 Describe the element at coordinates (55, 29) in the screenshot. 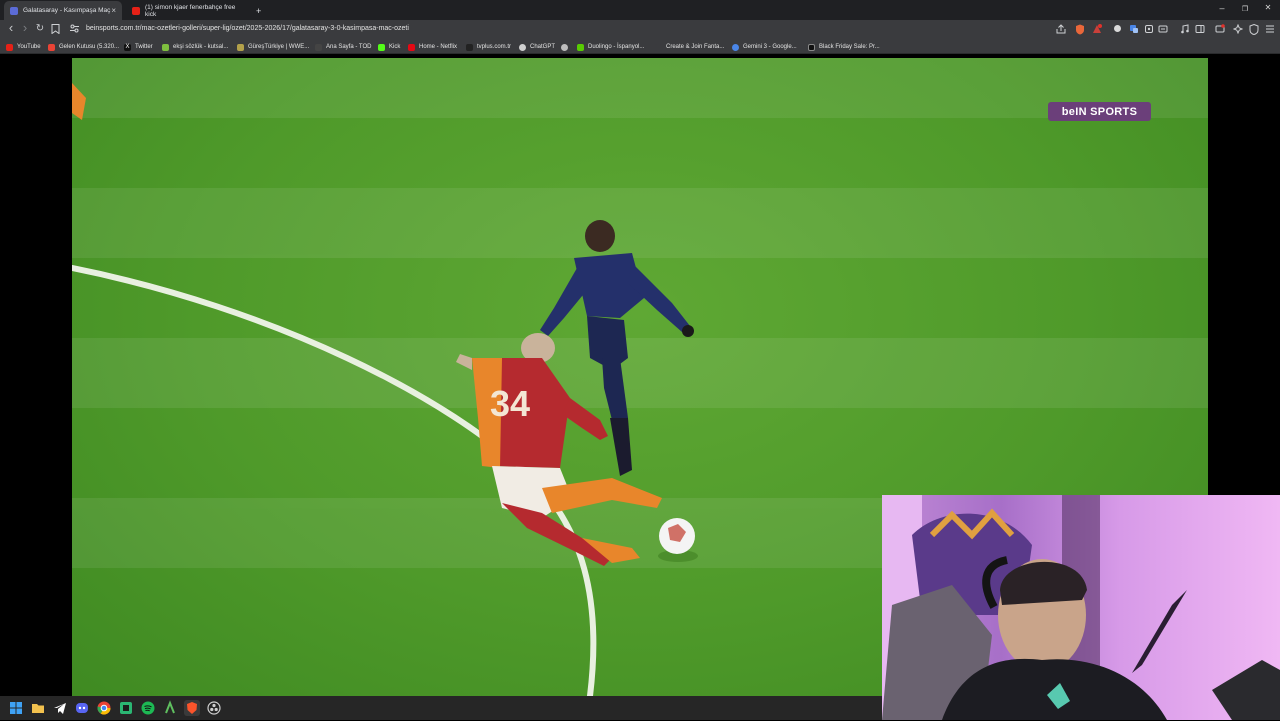

I see `bookmark-page-icon` at that location.